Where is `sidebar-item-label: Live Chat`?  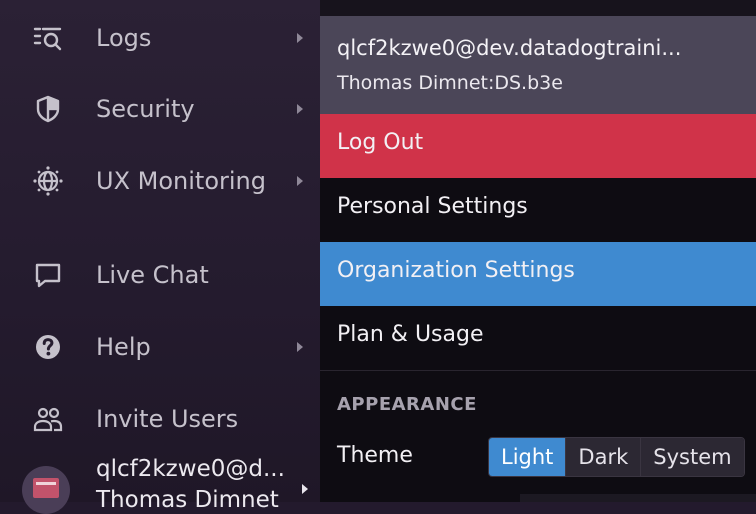 sidebar-item-label: Live Chat is located at coordinates (152, 275).